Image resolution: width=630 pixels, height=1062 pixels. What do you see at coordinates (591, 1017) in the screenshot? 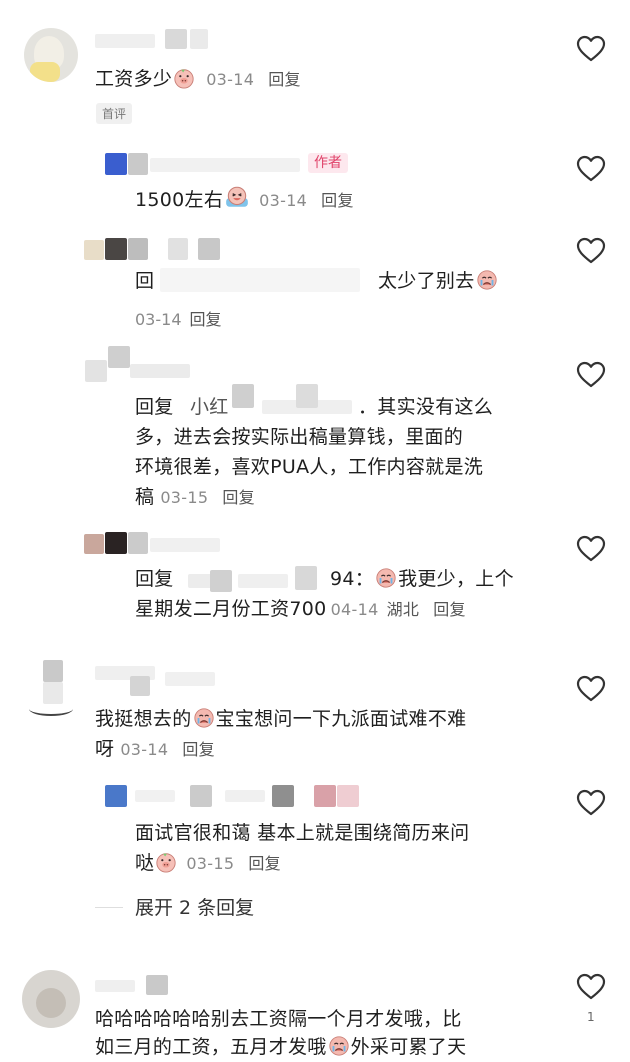
I see `like-count: 1` at bounding box center [591, 1017].